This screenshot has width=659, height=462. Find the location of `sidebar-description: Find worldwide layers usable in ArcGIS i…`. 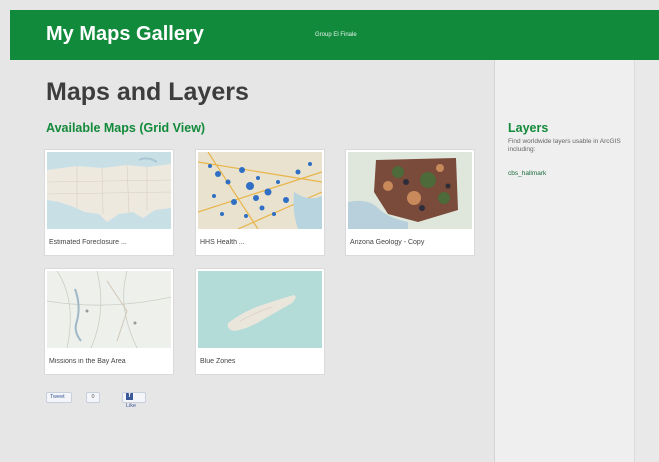

sidebar-description: Find worldwide layers usable in ArcGIS i… is located at coordinates (564, 145).